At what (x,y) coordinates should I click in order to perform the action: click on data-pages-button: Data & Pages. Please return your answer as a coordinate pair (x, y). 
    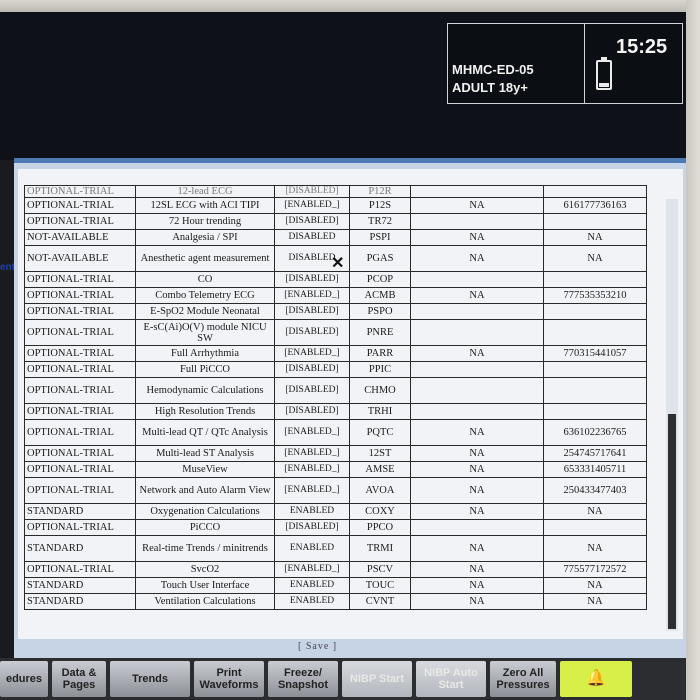
    Looking at the image, I should click on (79, 679).